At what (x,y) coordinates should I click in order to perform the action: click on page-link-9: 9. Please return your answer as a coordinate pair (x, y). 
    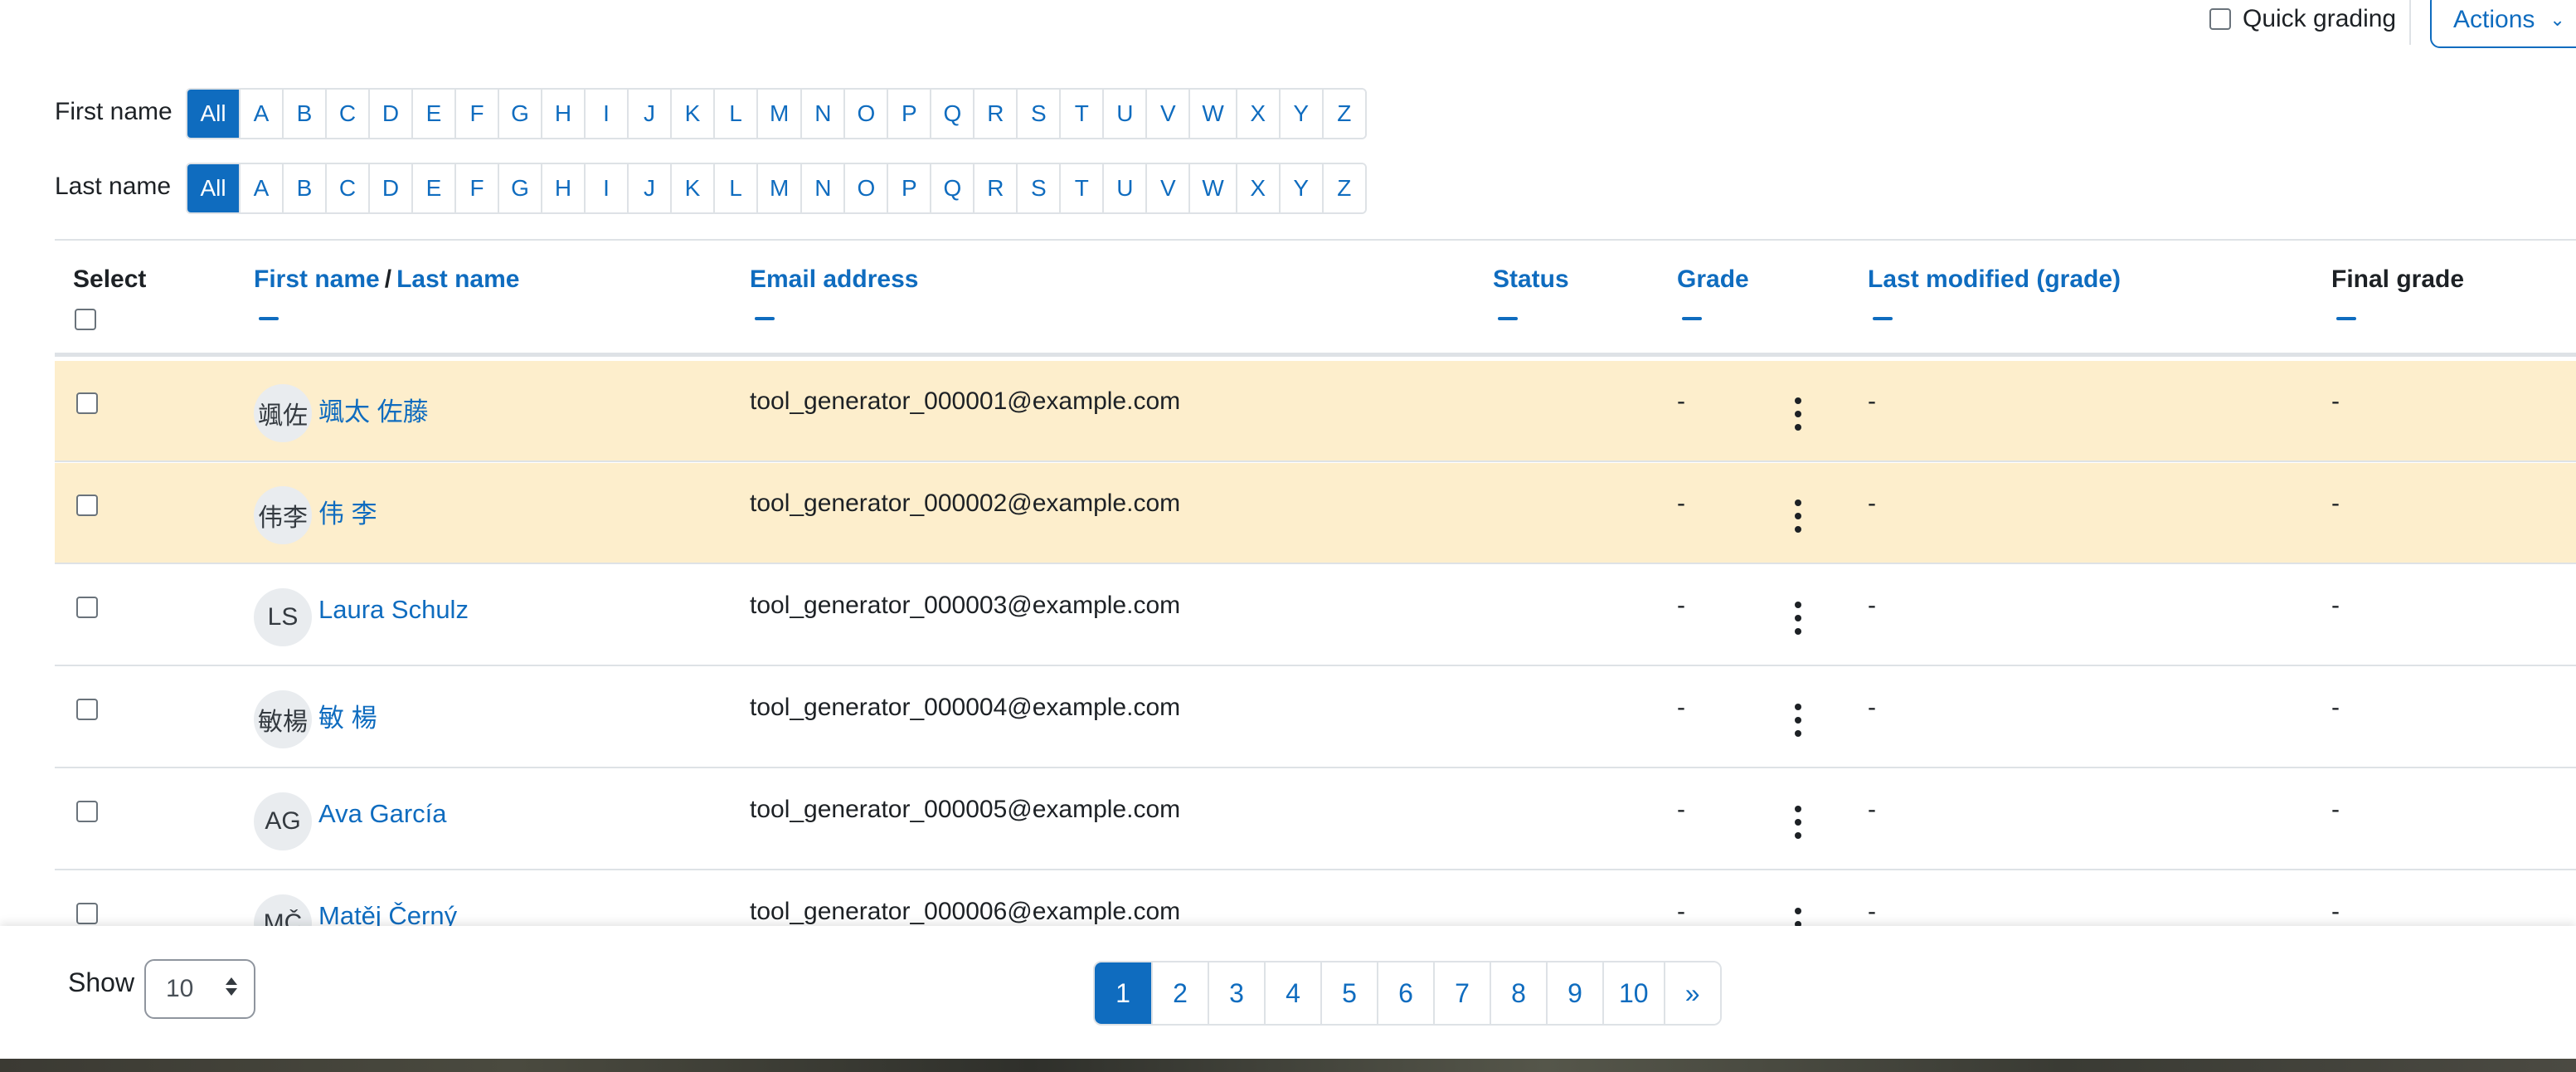
    Looking at the image, I should click on (1574, 993).